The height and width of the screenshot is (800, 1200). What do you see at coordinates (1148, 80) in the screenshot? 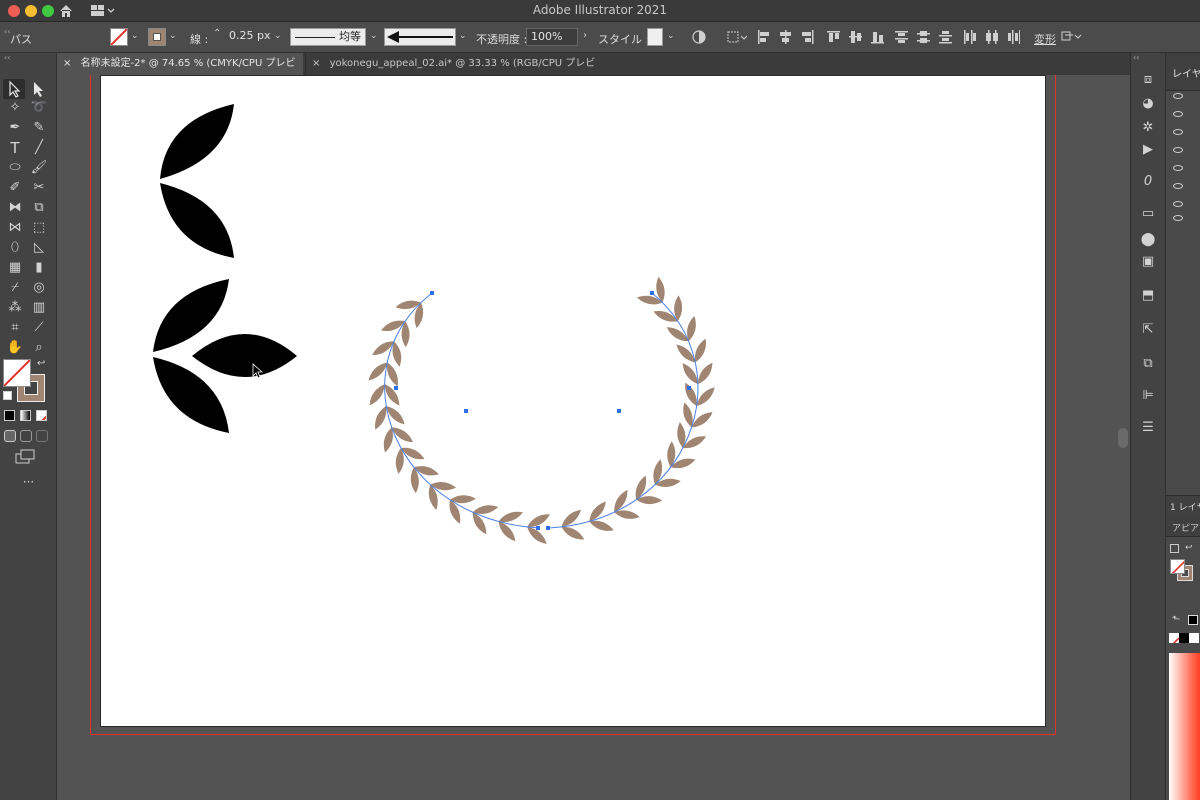
I see `libraries-icon: ⧈` at bounding box center [1148, 80].